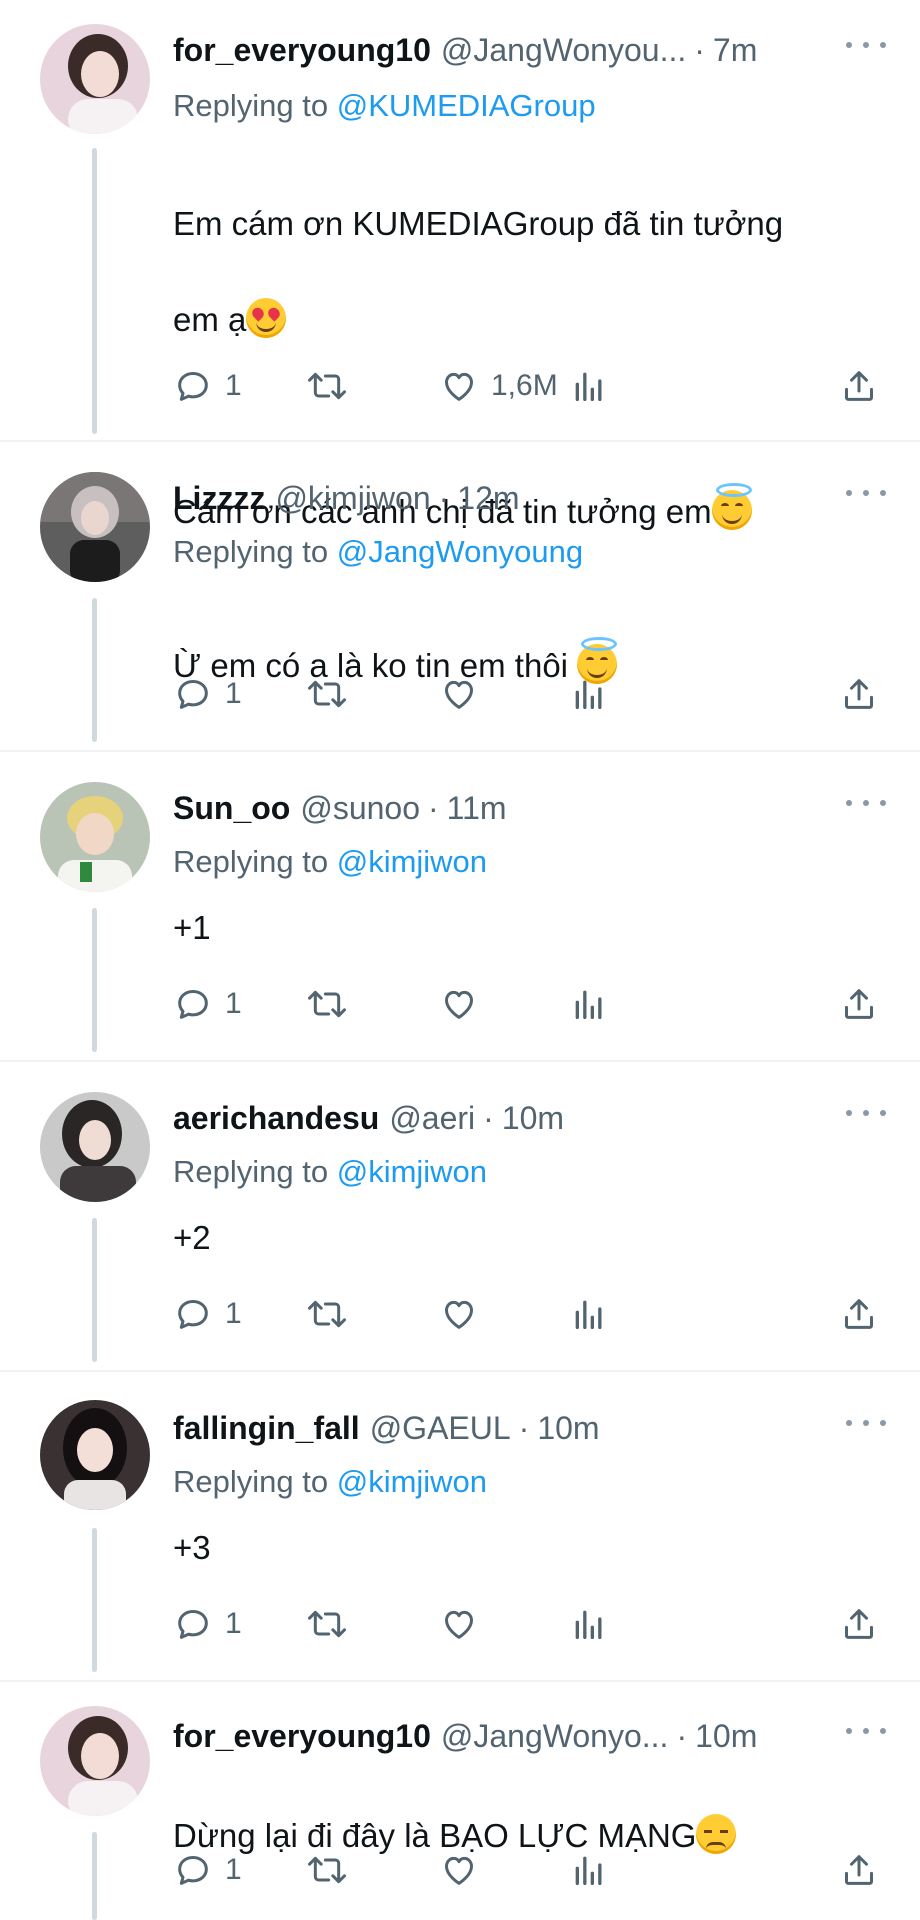 The width and height of the screenshot is (920, 1920). What do you see at coordinates (231, 808) in the screenshot?
I see `display-name: Sun_oo` at bounding box center [231, 808].